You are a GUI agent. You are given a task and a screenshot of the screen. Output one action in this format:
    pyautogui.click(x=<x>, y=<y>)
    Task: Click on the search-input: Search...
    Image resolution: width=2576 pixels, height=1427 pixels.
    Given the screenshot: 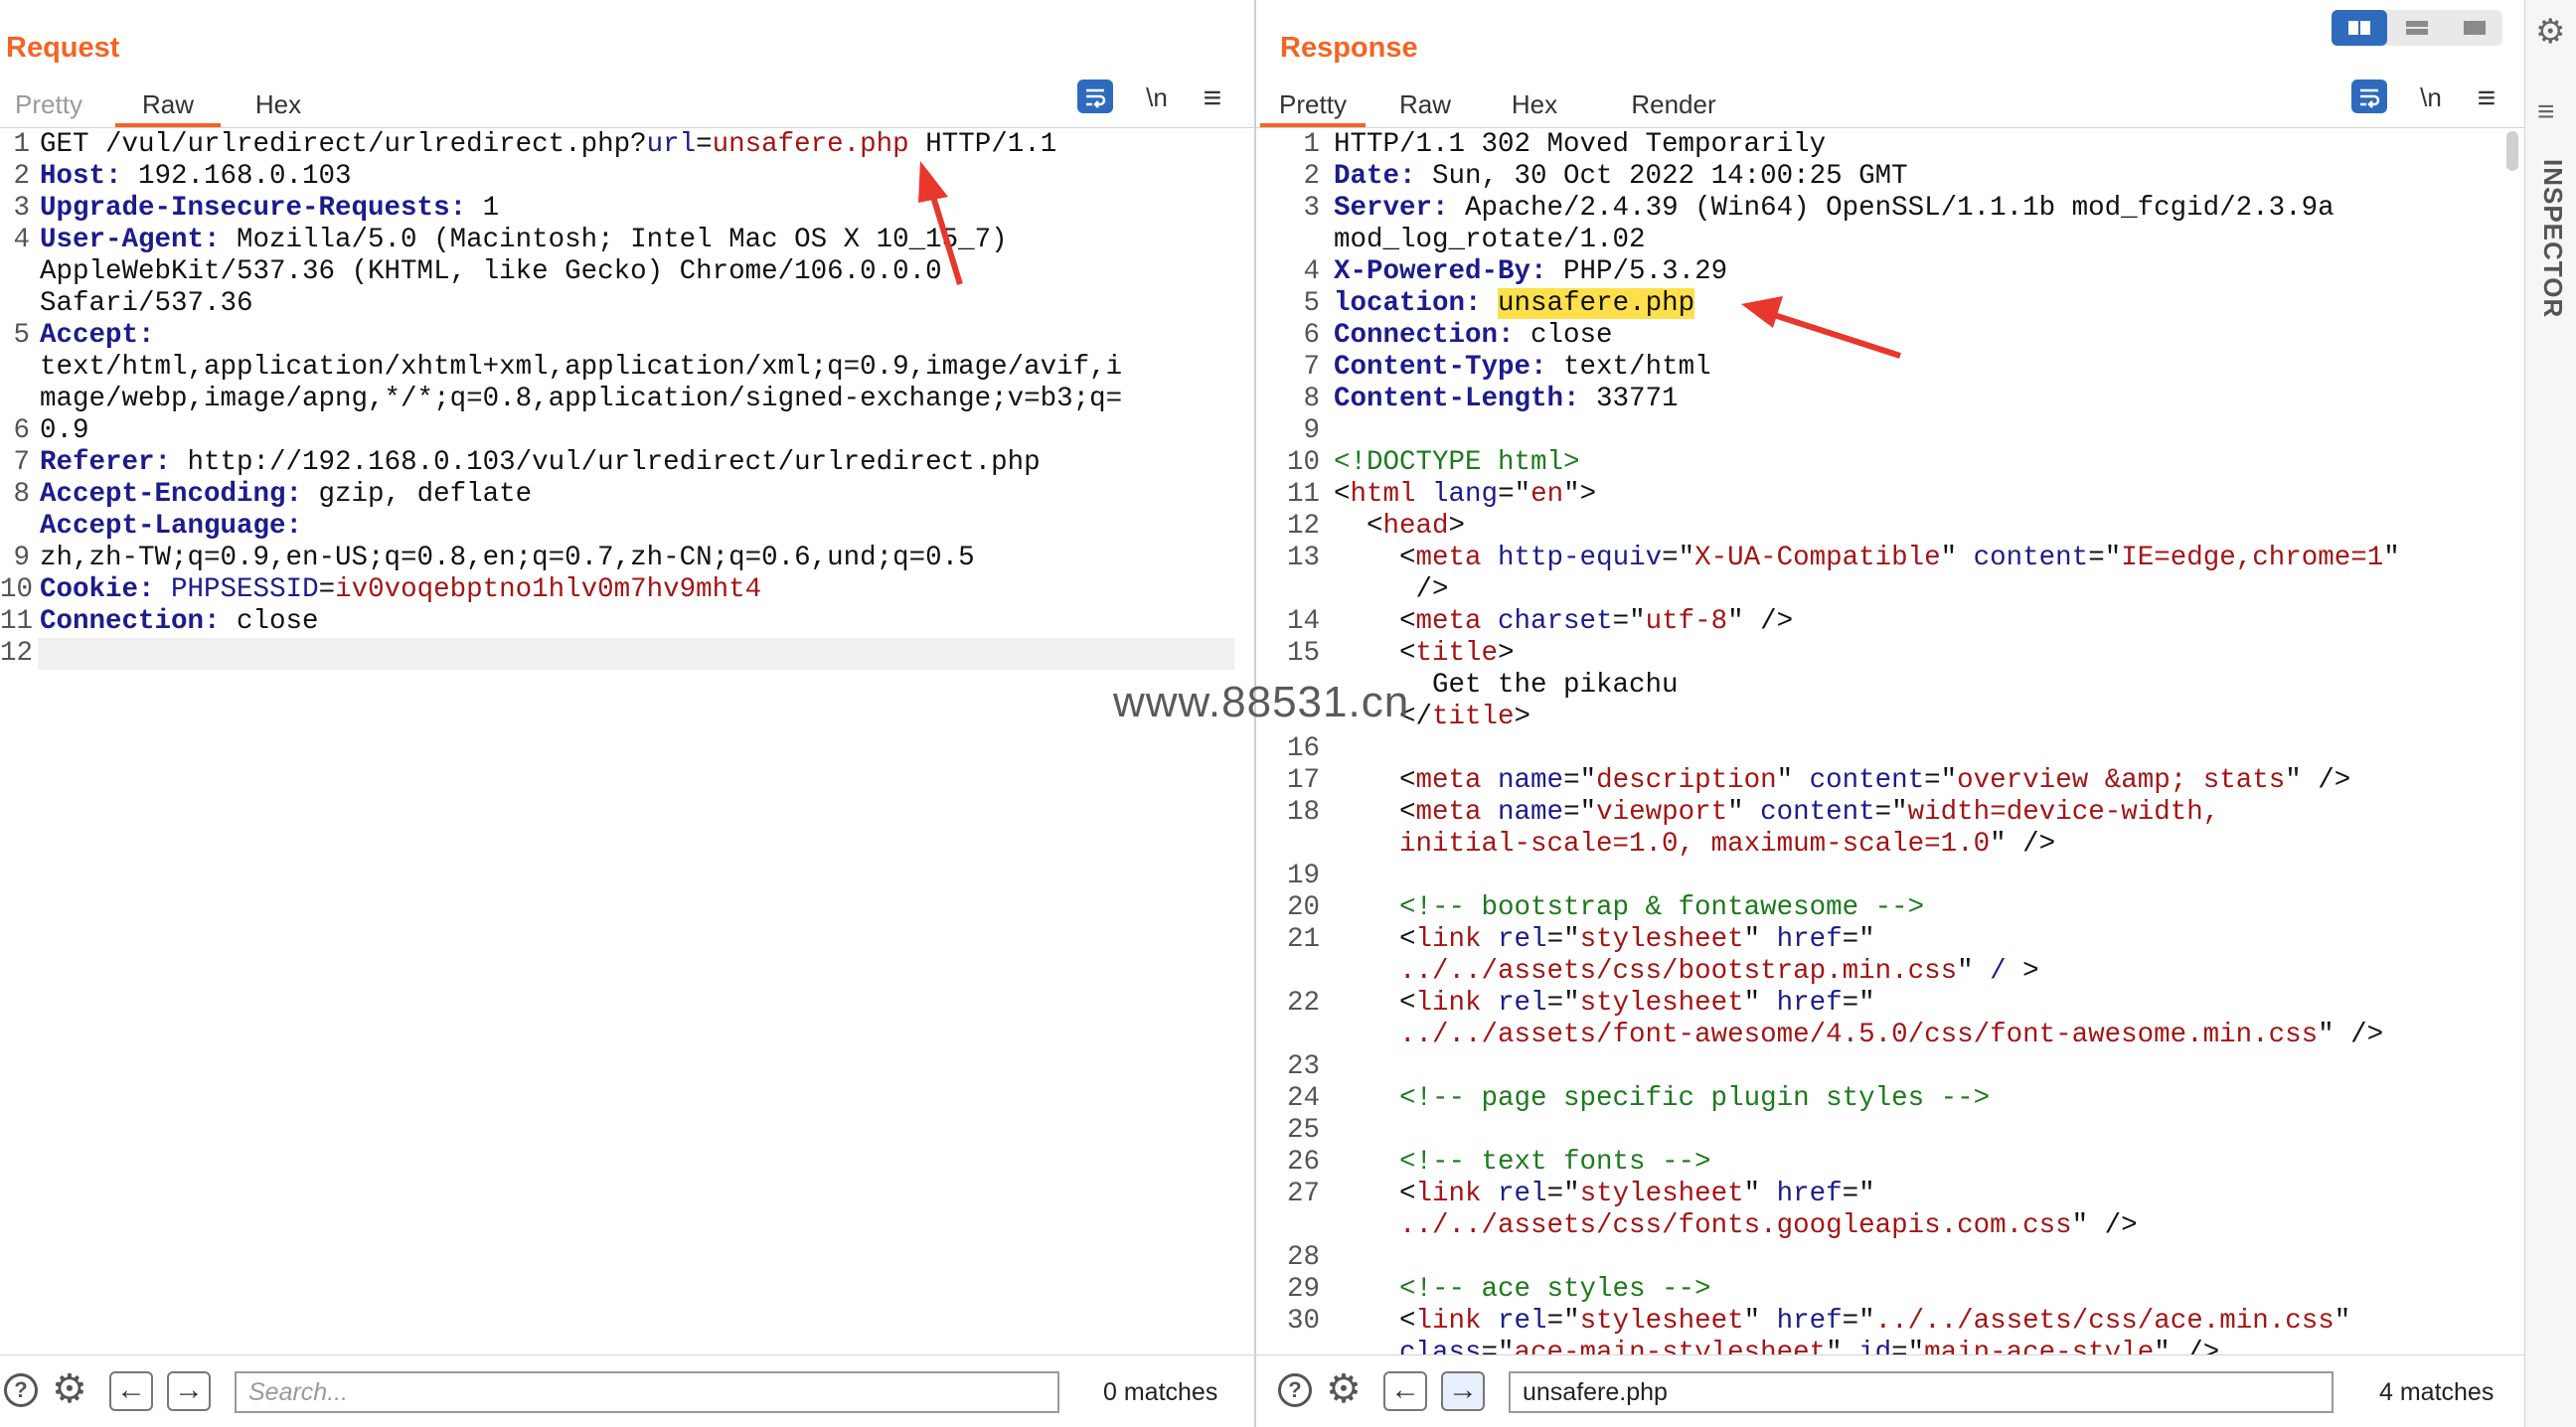 What is the action you would take?
    pyautogui.click(x=647, y=1392)
    